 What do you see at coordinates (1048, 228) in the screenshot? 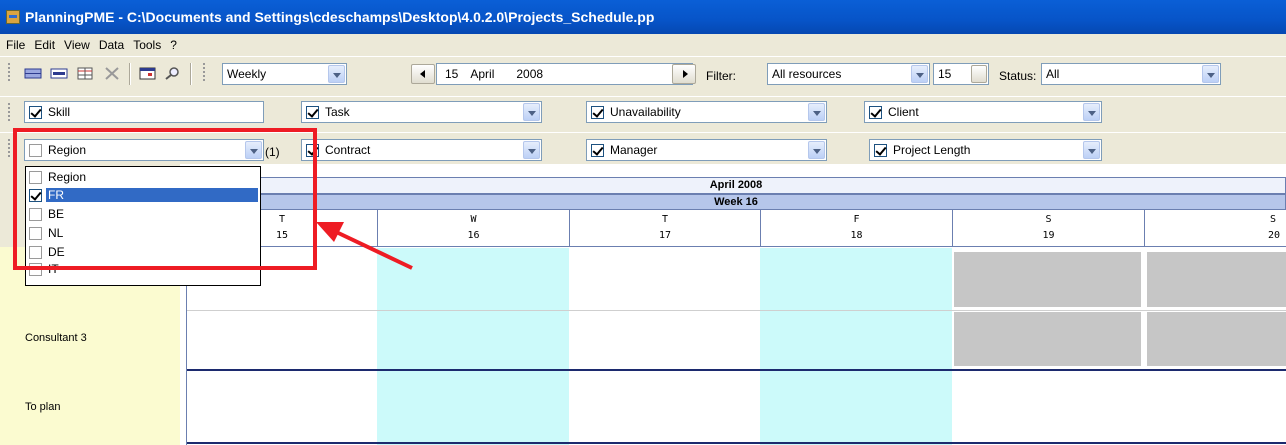
I see `day-header: S 19` at bounding box center [1048, 228].